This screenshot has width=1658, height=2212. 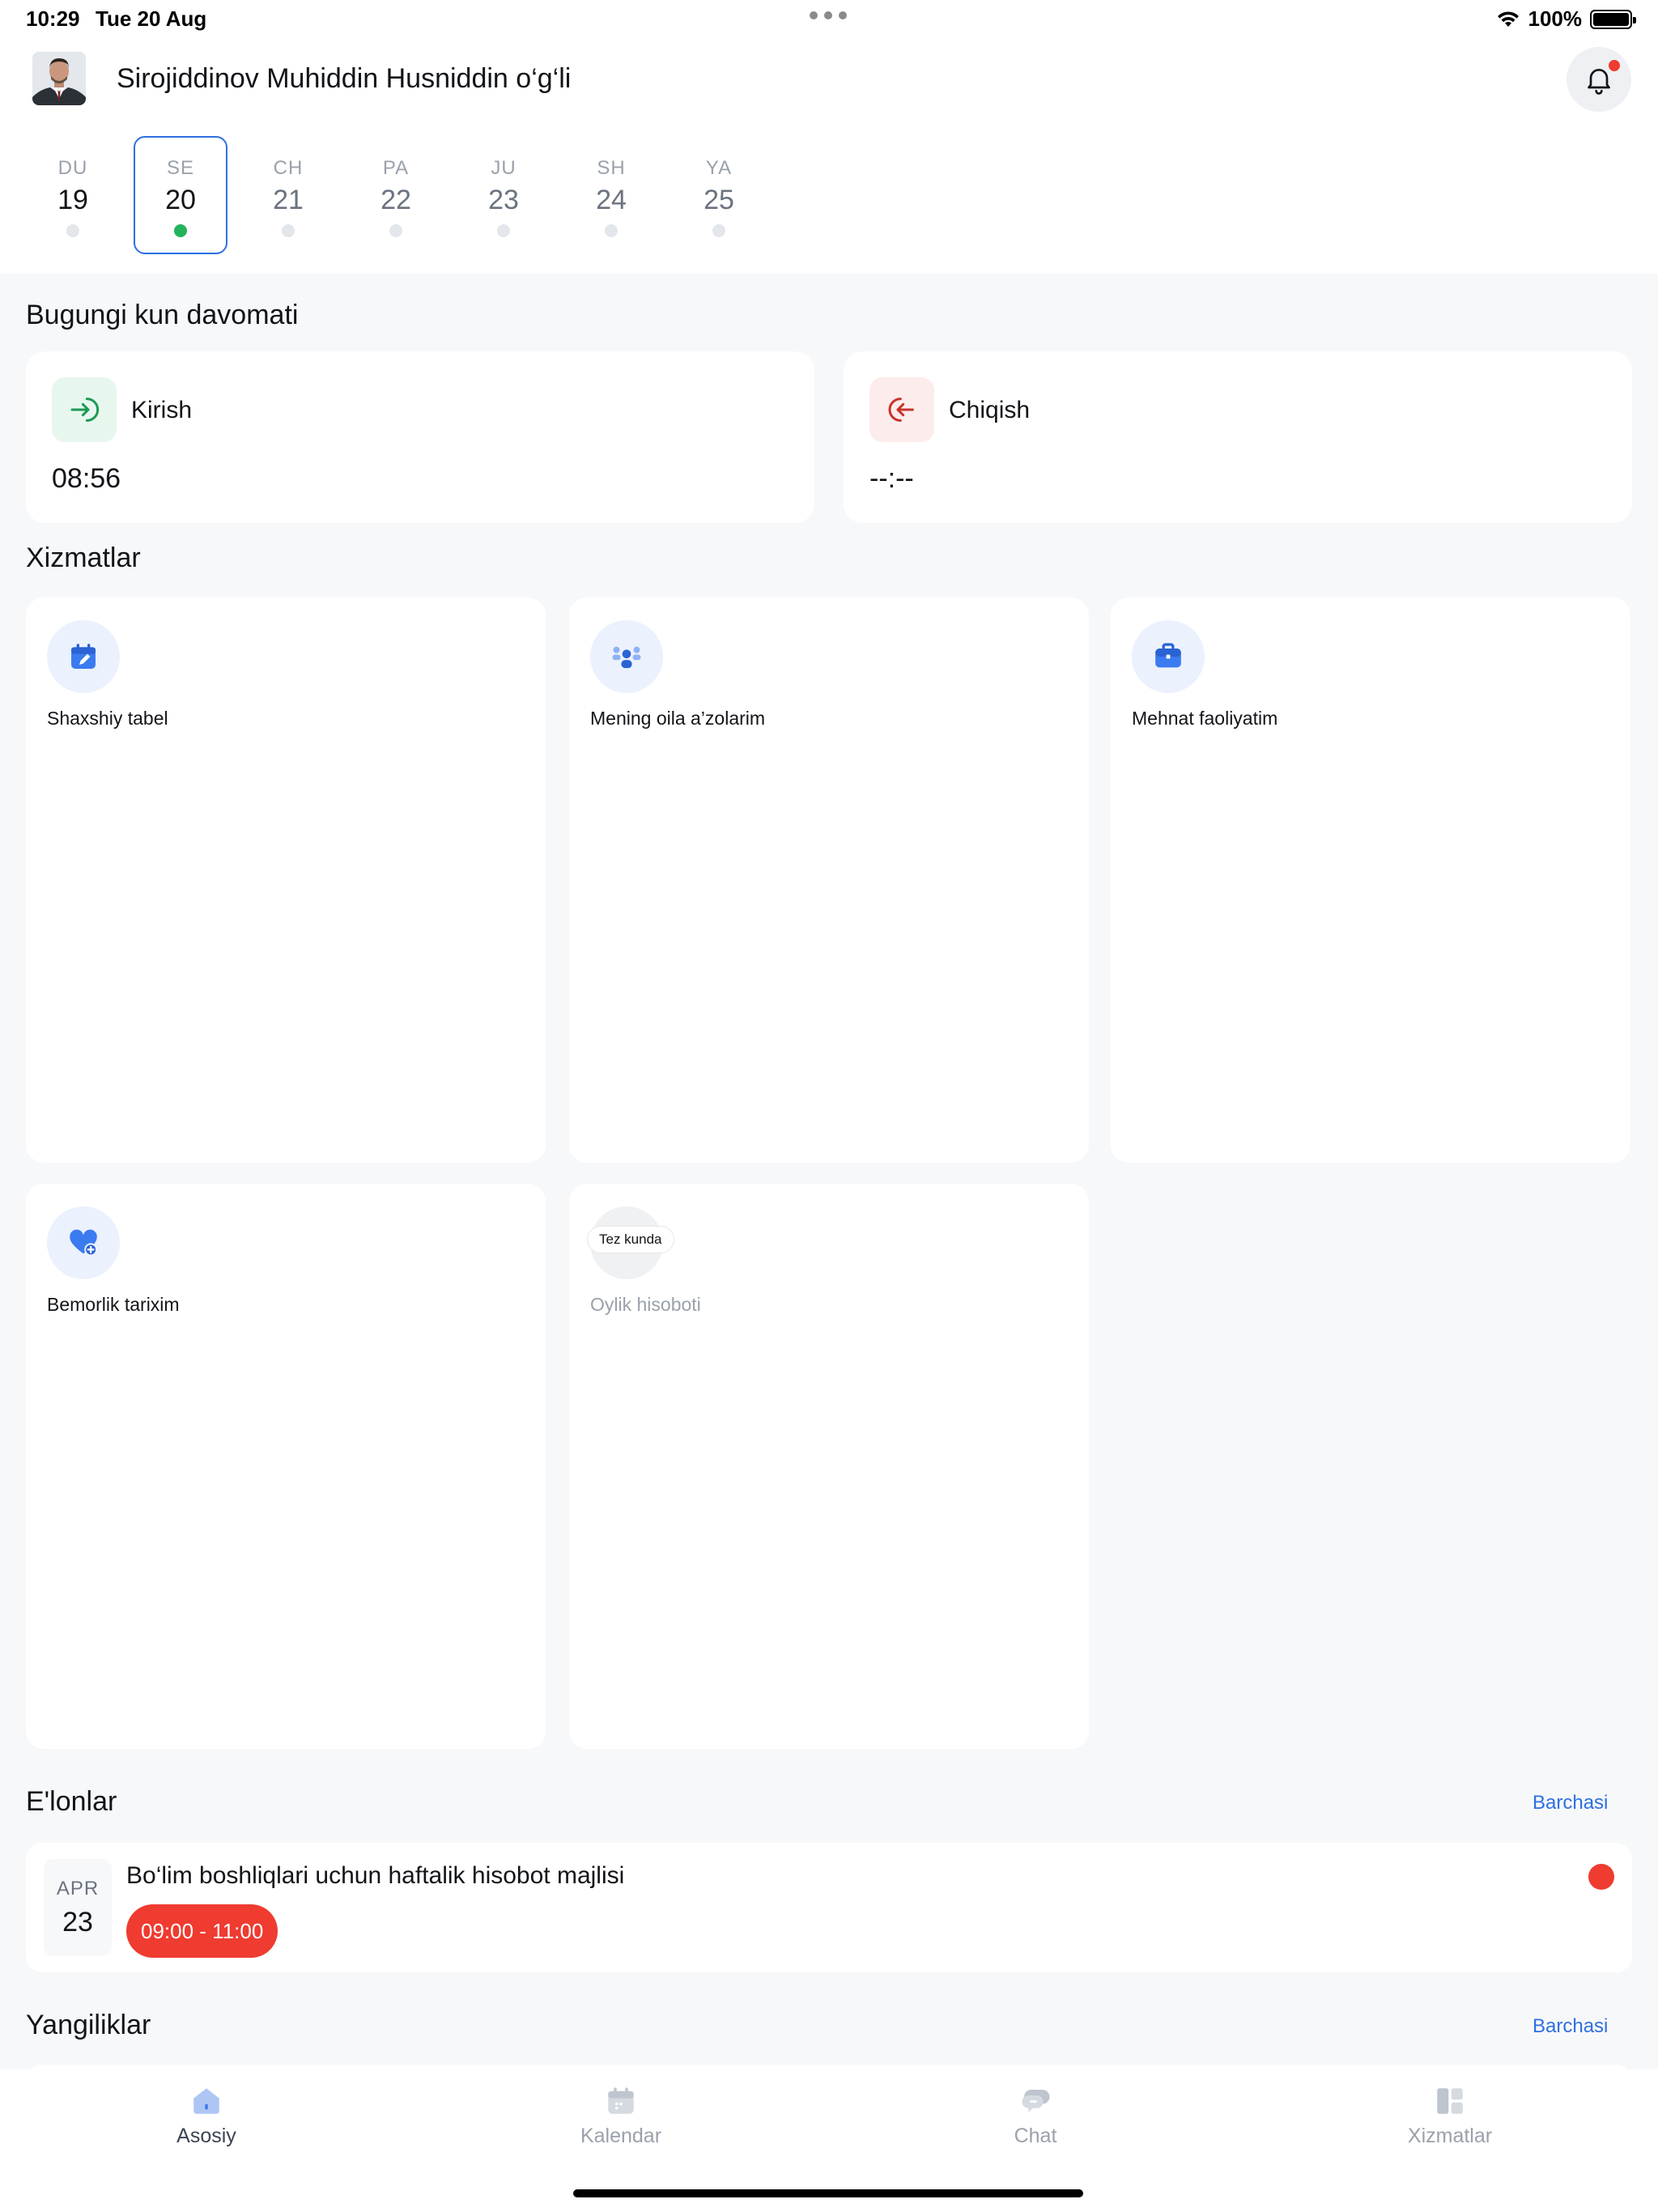 I want to click on heart-plus-icon, so click(x=83, y=1243).